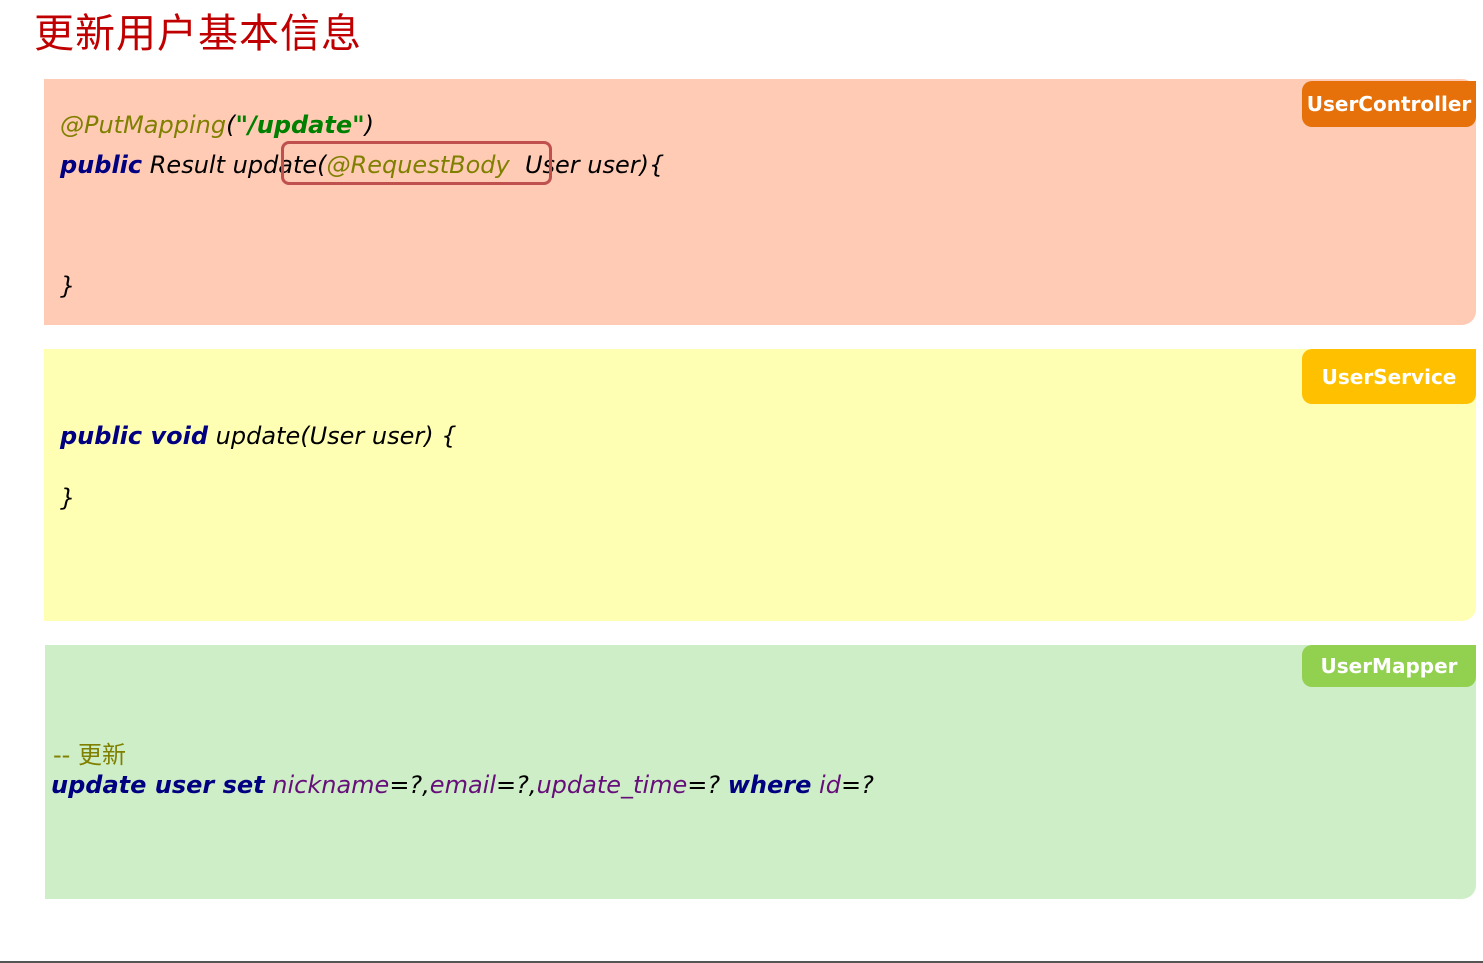  What do you see at coordinates (516, 785) in the screenshot?
I see `sql-param-2: =?,` at bounding box center [516, 785].